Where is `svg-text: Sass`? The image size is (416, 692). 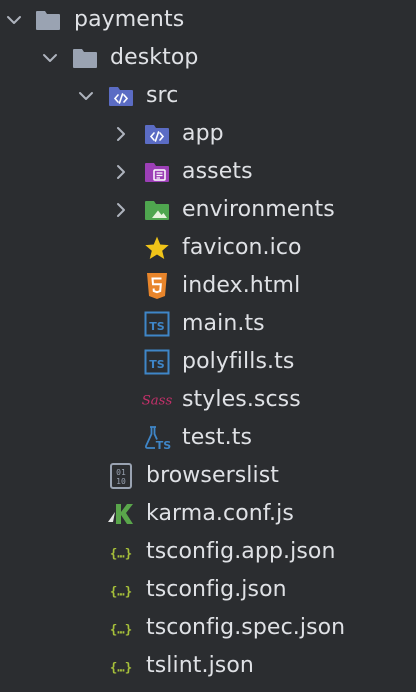
svg-text: Sass is located at coordinates (157, 400).